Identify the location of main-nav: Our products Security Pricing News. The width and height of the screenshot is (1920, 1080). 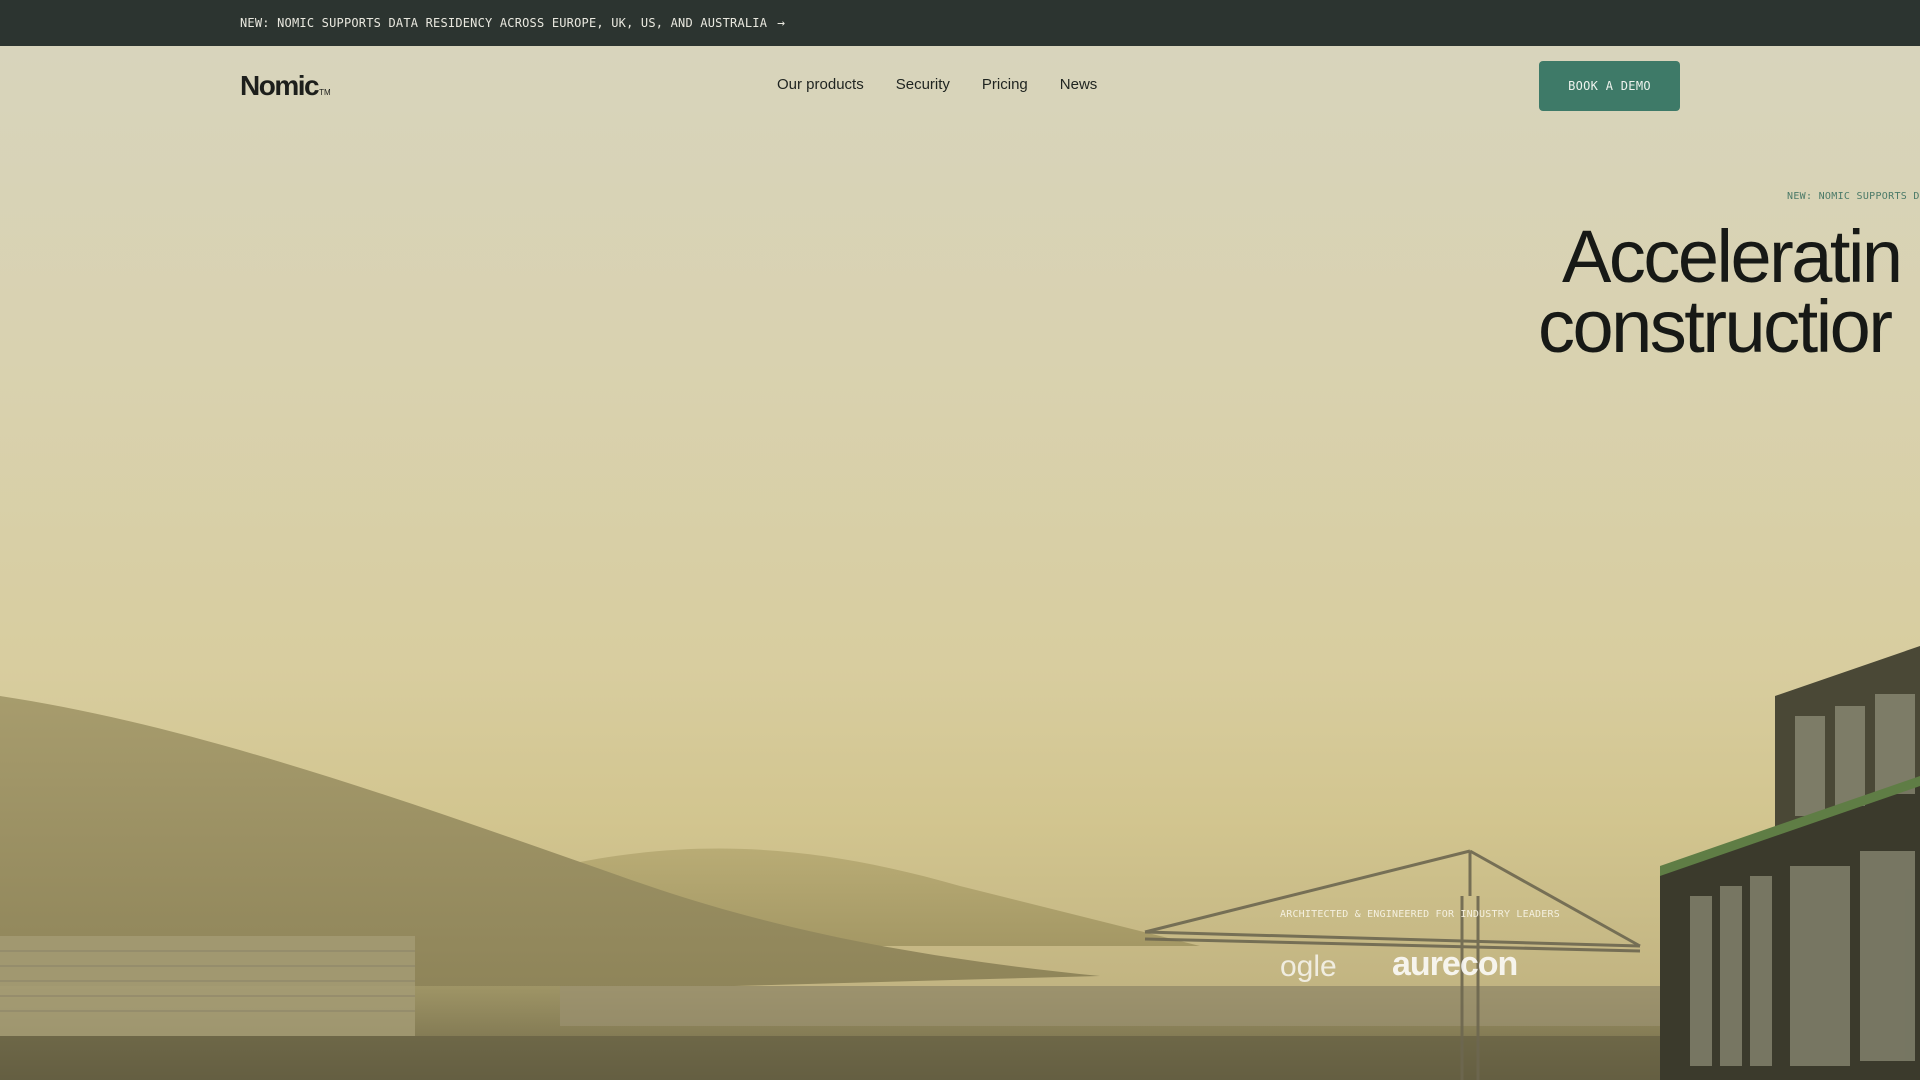
(937, 84).